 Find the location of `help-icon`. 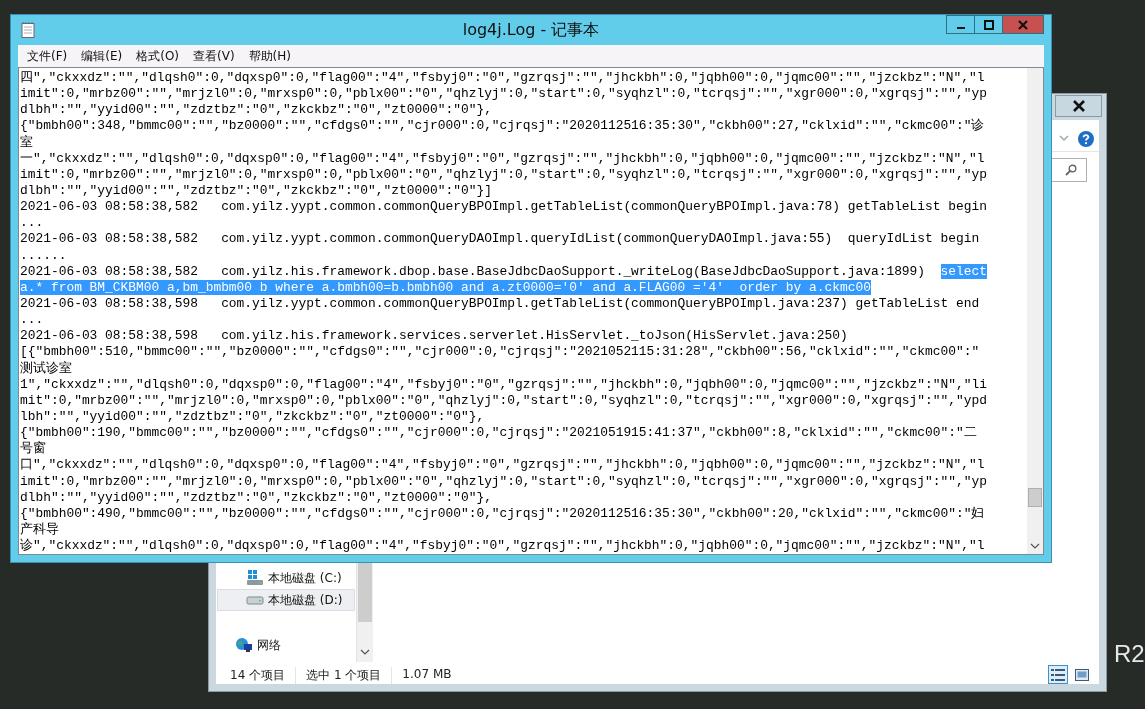

help-icon is located at coordinates (1086, 139).